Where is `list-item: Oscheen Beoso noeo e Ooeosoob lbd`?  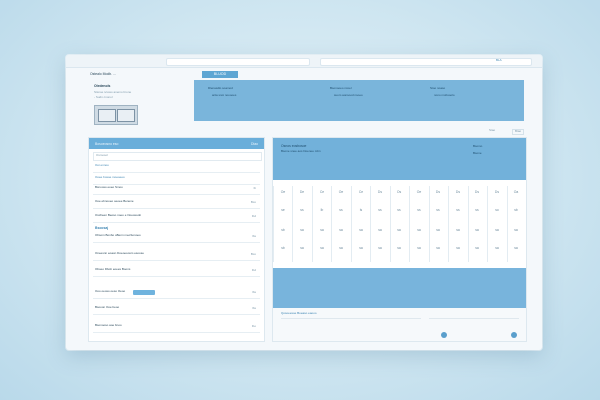 list-item: Oscheen Beoso noeo e Ooeosoob lbd is located at coordinates (176, 217).